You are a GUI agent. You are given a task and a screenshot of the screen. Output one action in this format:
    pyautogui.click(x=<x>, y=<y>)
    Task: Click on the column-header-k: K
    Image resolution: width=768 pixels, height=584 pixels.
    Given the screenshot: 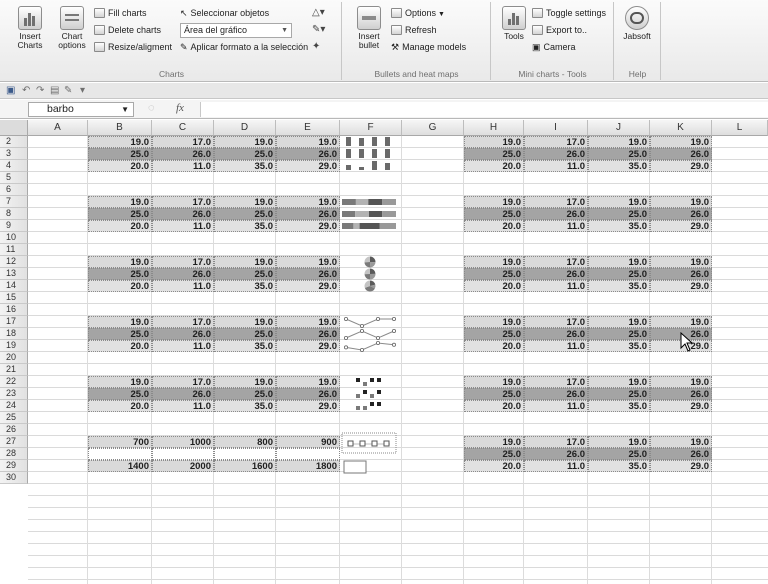 What is the action you would take?
    pyautogui.click(x=681, y=128)
    